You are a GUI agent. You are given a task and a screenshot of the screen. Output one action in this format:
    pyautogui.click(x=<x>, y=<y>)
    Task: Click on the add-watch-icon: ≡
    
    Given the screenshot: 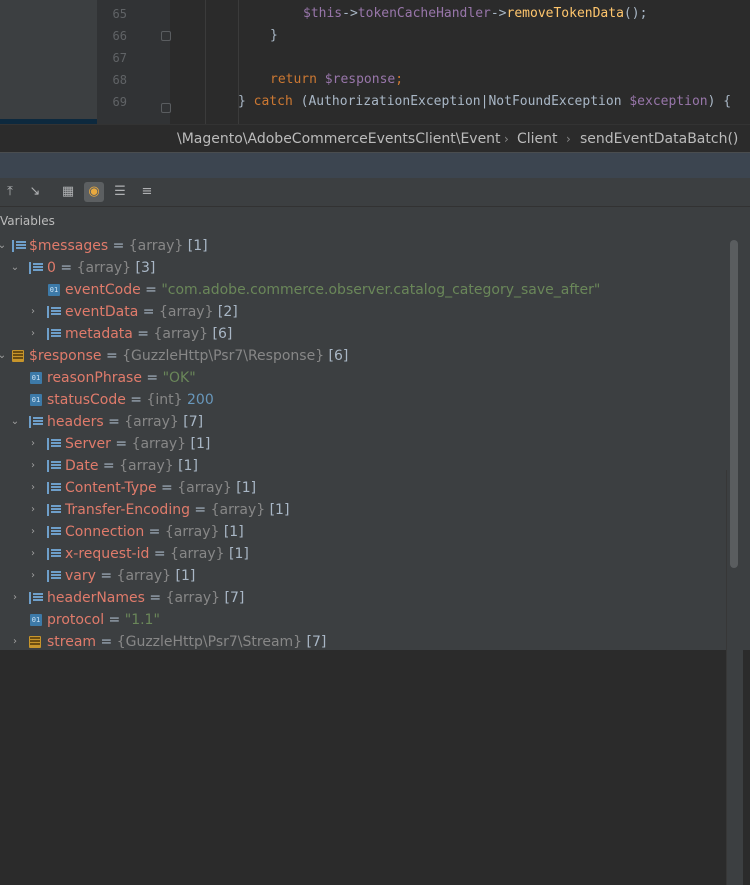 What is the action you would take?
    pyautogui.click(x=147, y=192)
    